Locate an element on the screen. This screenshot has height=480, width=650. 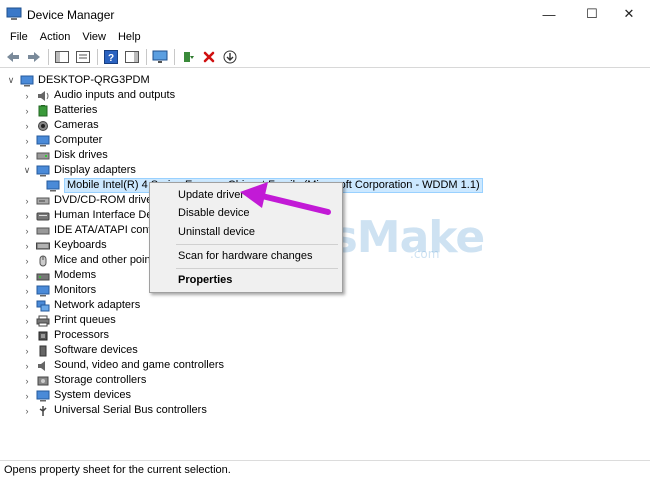
tree-item-storage: › Storage controllers is located at coordinates (84, 380).